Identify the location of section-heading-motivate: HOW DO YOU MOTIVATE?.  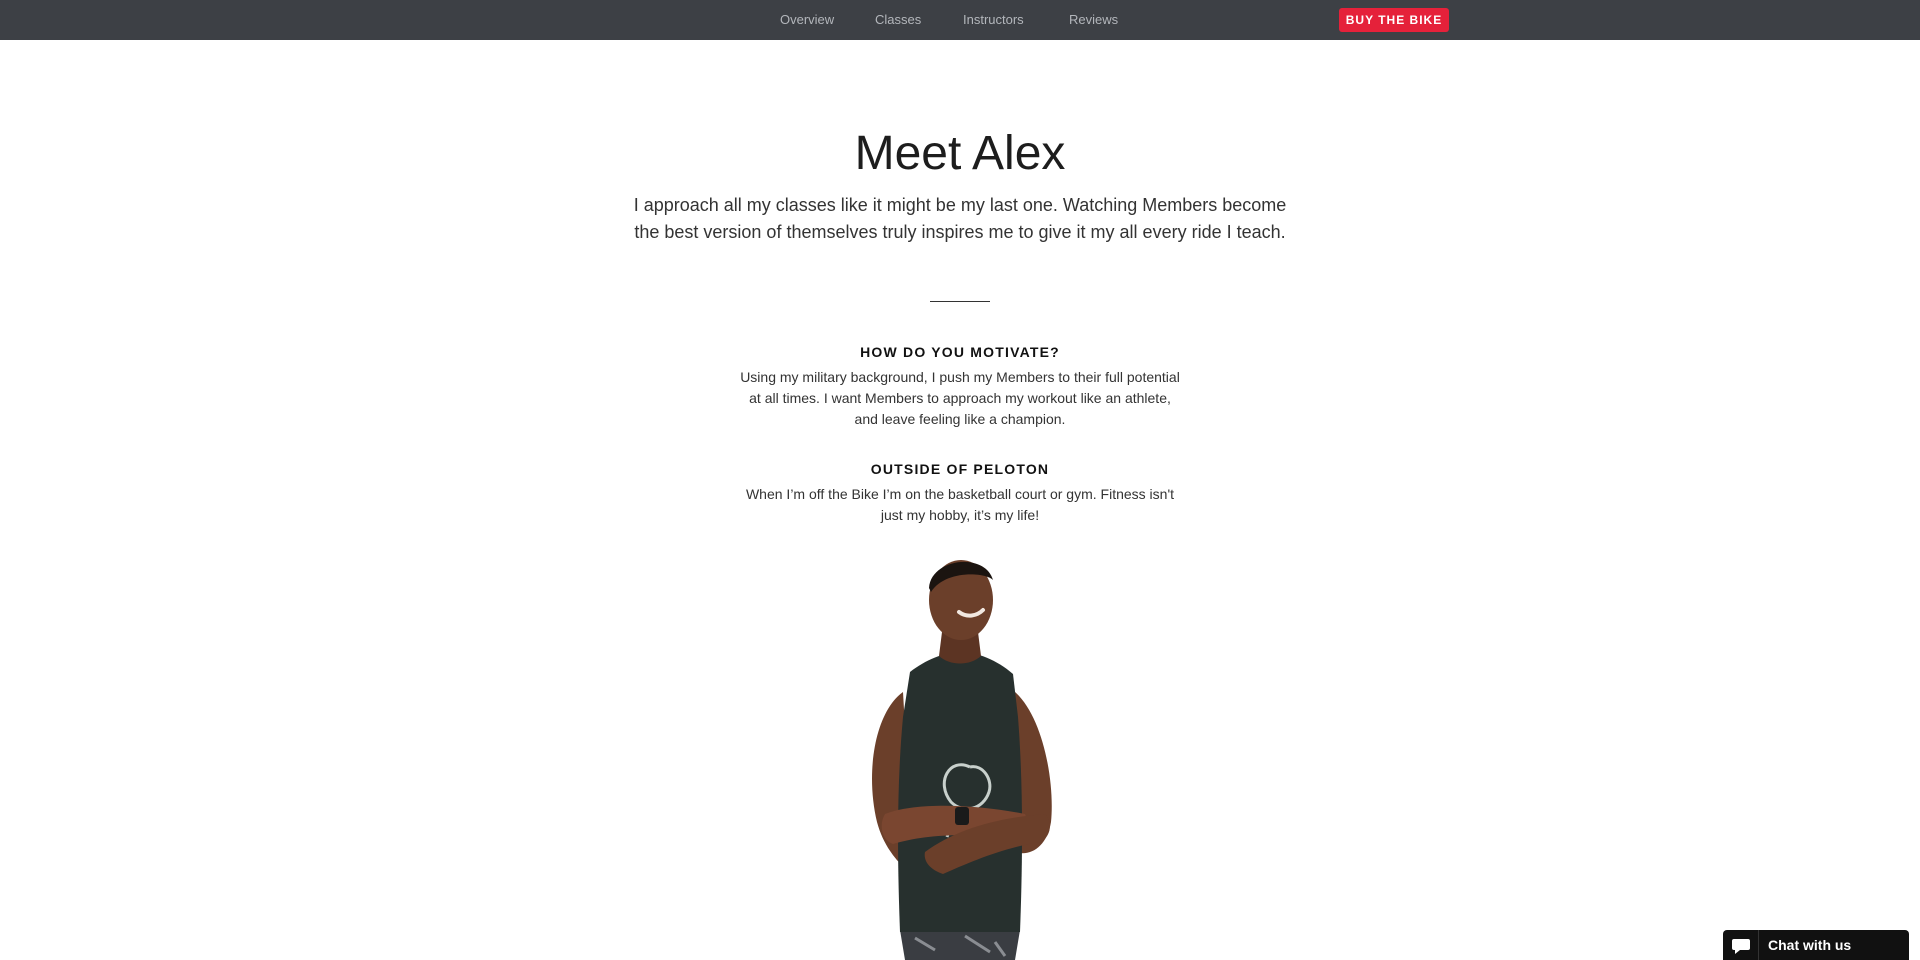
(960, 352).